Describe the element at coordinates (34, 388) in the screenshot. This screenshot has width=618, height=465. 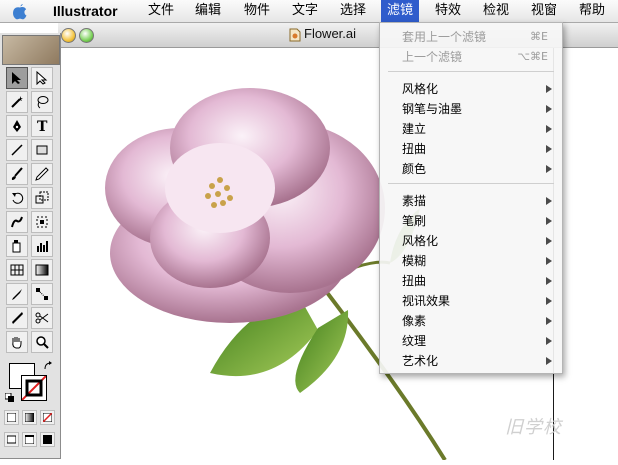
I see `stroke-swatch` at that location.